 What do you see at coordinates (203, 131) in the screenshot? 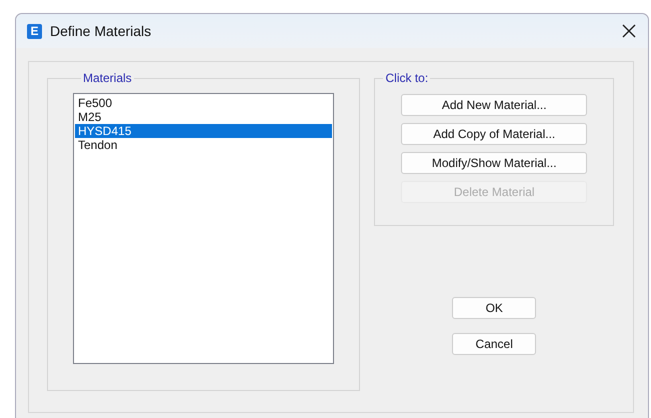
I see `list-item: HYSD415` at bounding box center [203, 131].